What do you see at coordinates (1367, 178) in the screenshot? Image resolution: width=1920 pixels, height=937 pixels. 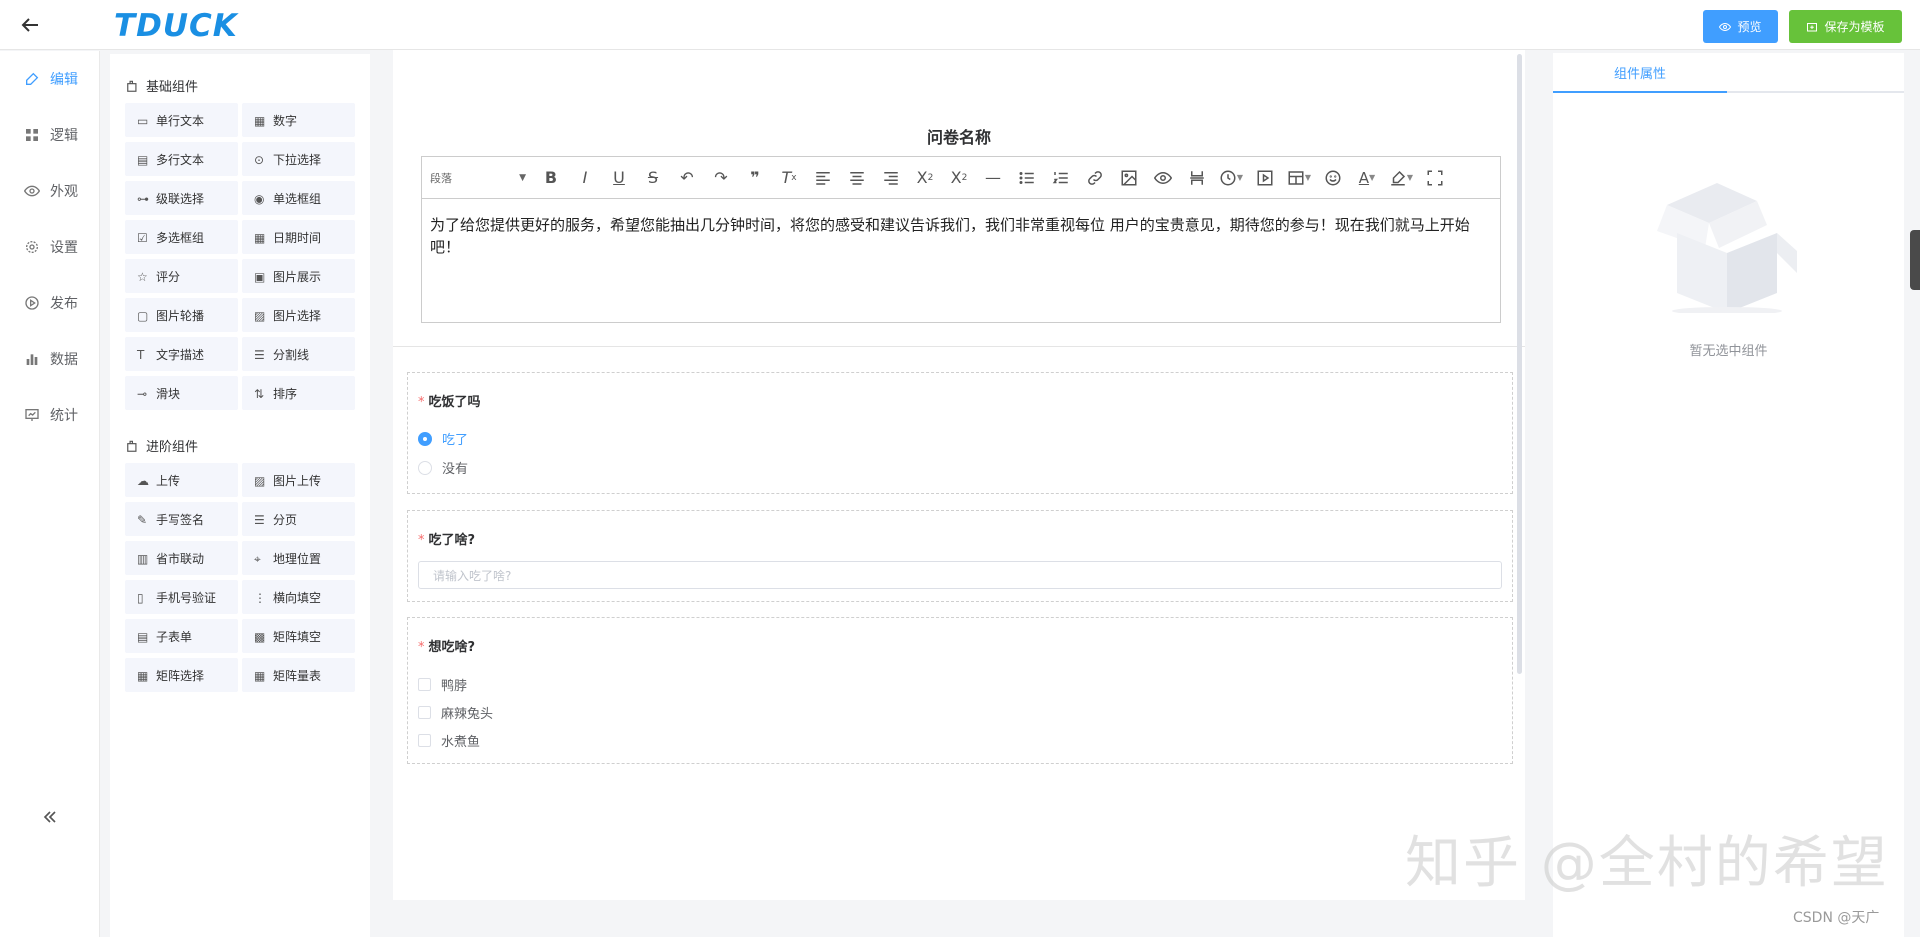 I see `font-color-button: A ▼` at bounding box center [1367, 178].